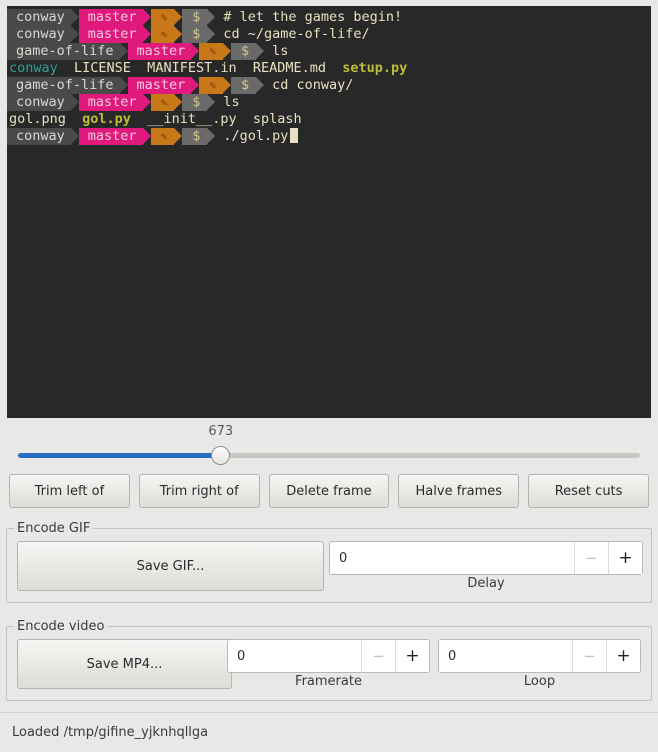 The width and height of the screenshot is (658, 752). I want to click on terminal-line: game-of-life master ✎ $ cd conway/, so click(329, 85).